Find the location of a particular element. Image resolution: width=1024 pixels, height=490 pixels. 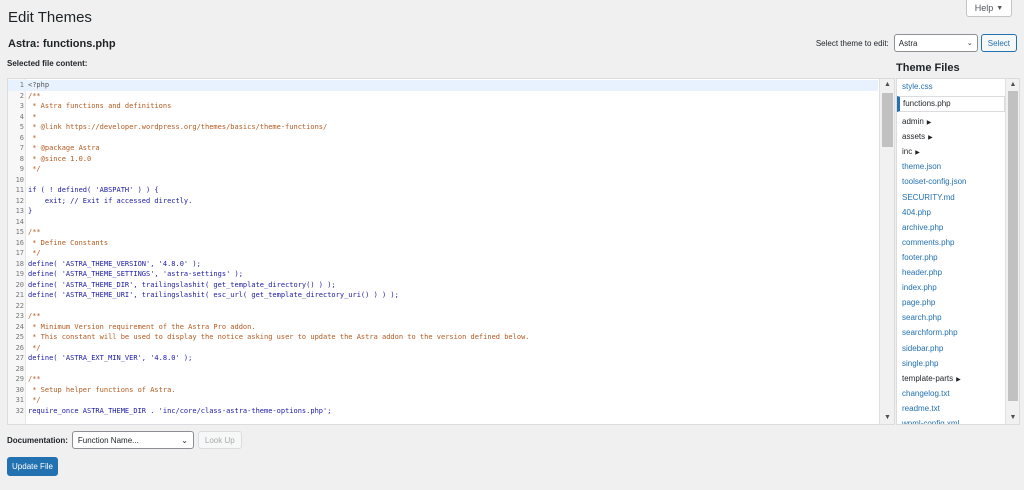

code-line: 2 /** is located at coordinates (443, 96).